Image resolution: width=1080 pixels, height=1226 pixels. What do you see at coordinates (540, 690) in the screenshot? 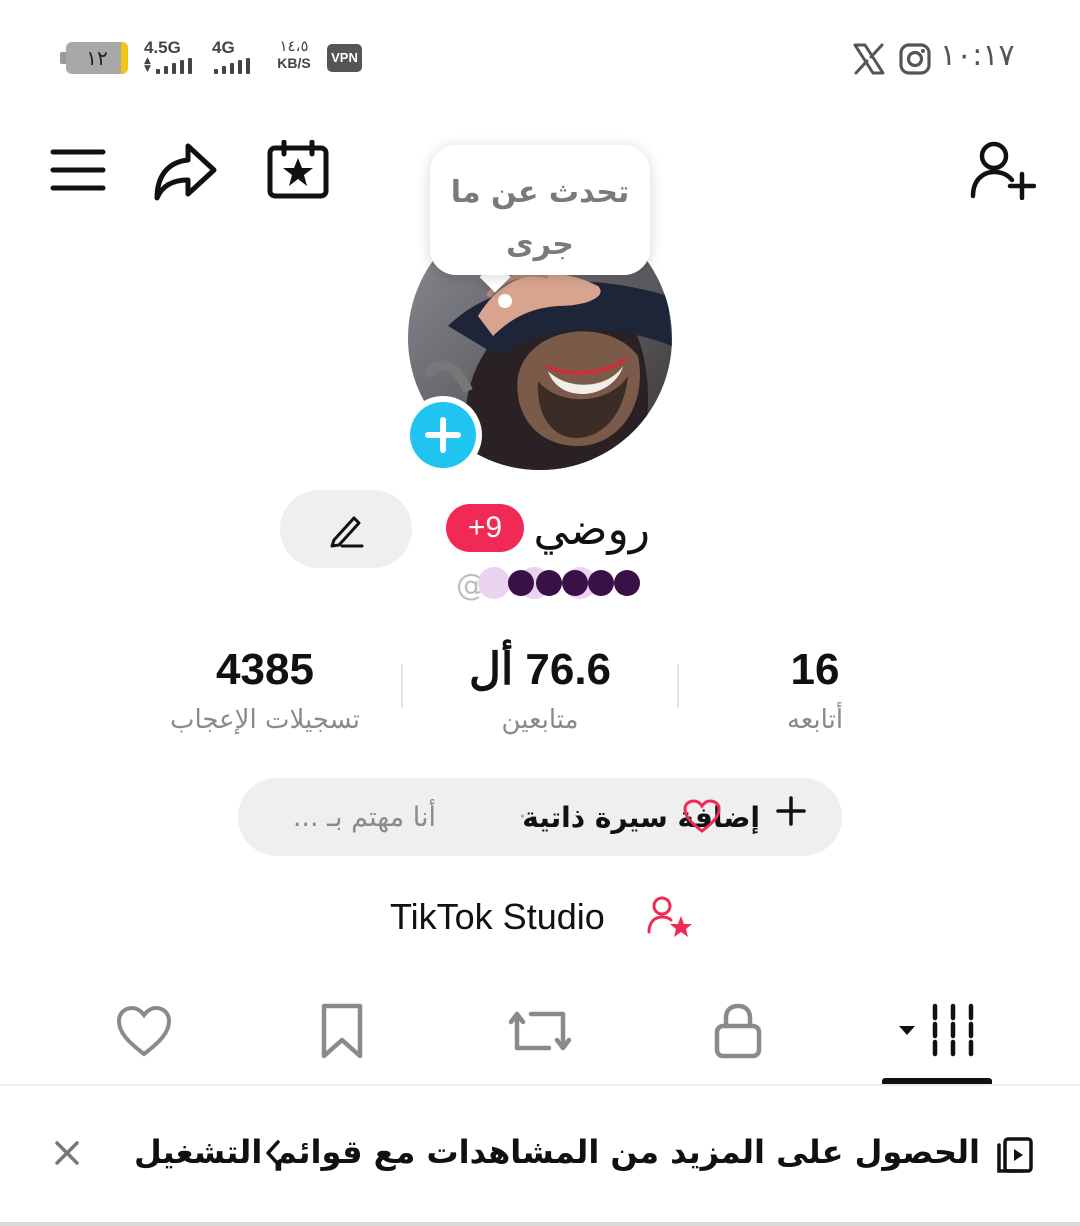
I see `stat-followers: 76.6 أل متابعين` at bounding box center [540, 690].